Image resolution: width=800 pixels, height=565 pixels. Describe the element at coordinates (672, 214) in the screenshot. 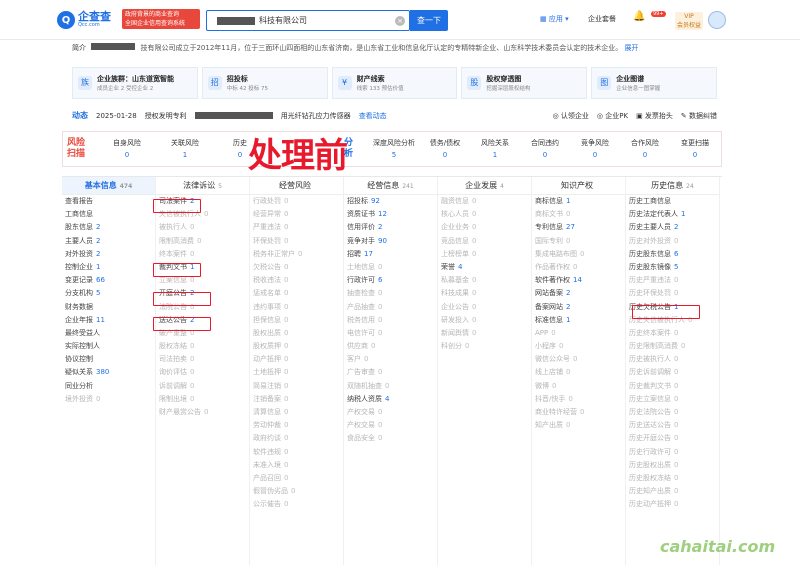

I see `list-item: 历史法定代表人 1` at that location.